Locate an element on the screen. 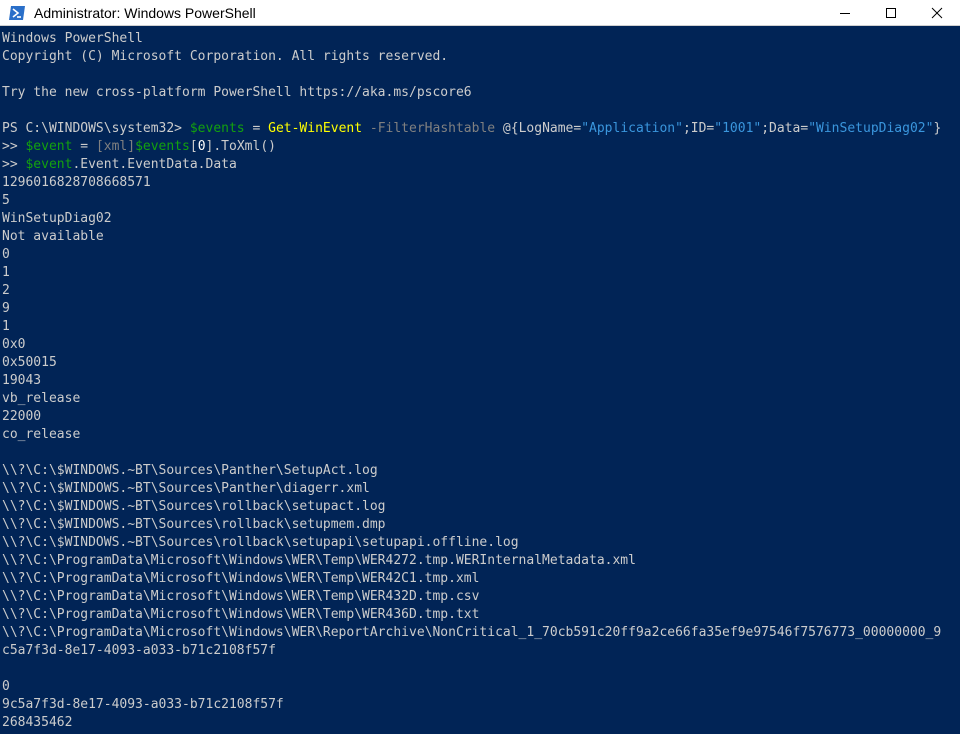 Image resolution: width=960 pixels, height=734 pixels. console-line: vb_release is located at coordinates (481, 399).